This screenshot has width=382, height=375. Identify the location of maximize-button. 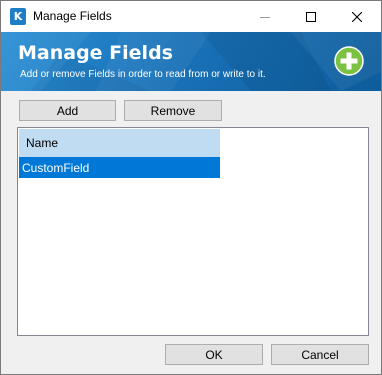
(311, 16).